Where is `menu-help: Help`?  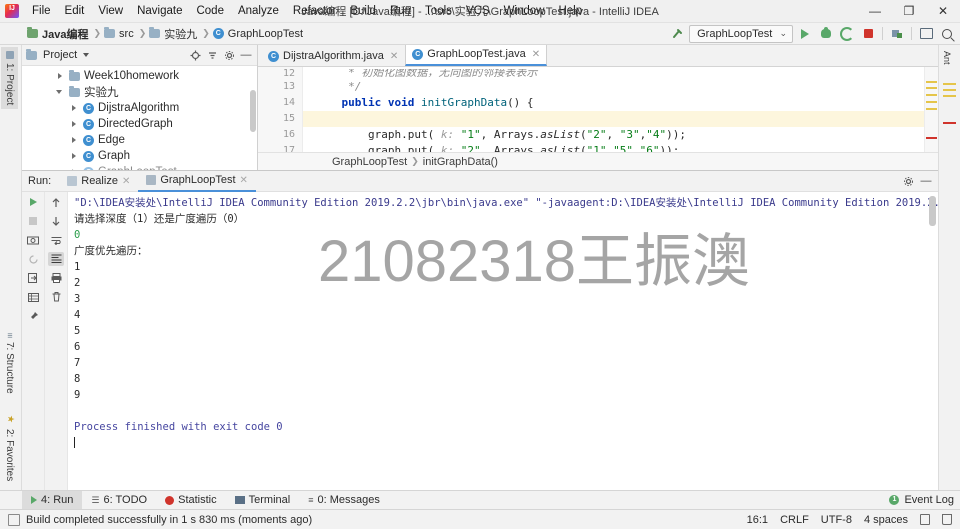 menu-help: Help is located at coordinates (570, 11).